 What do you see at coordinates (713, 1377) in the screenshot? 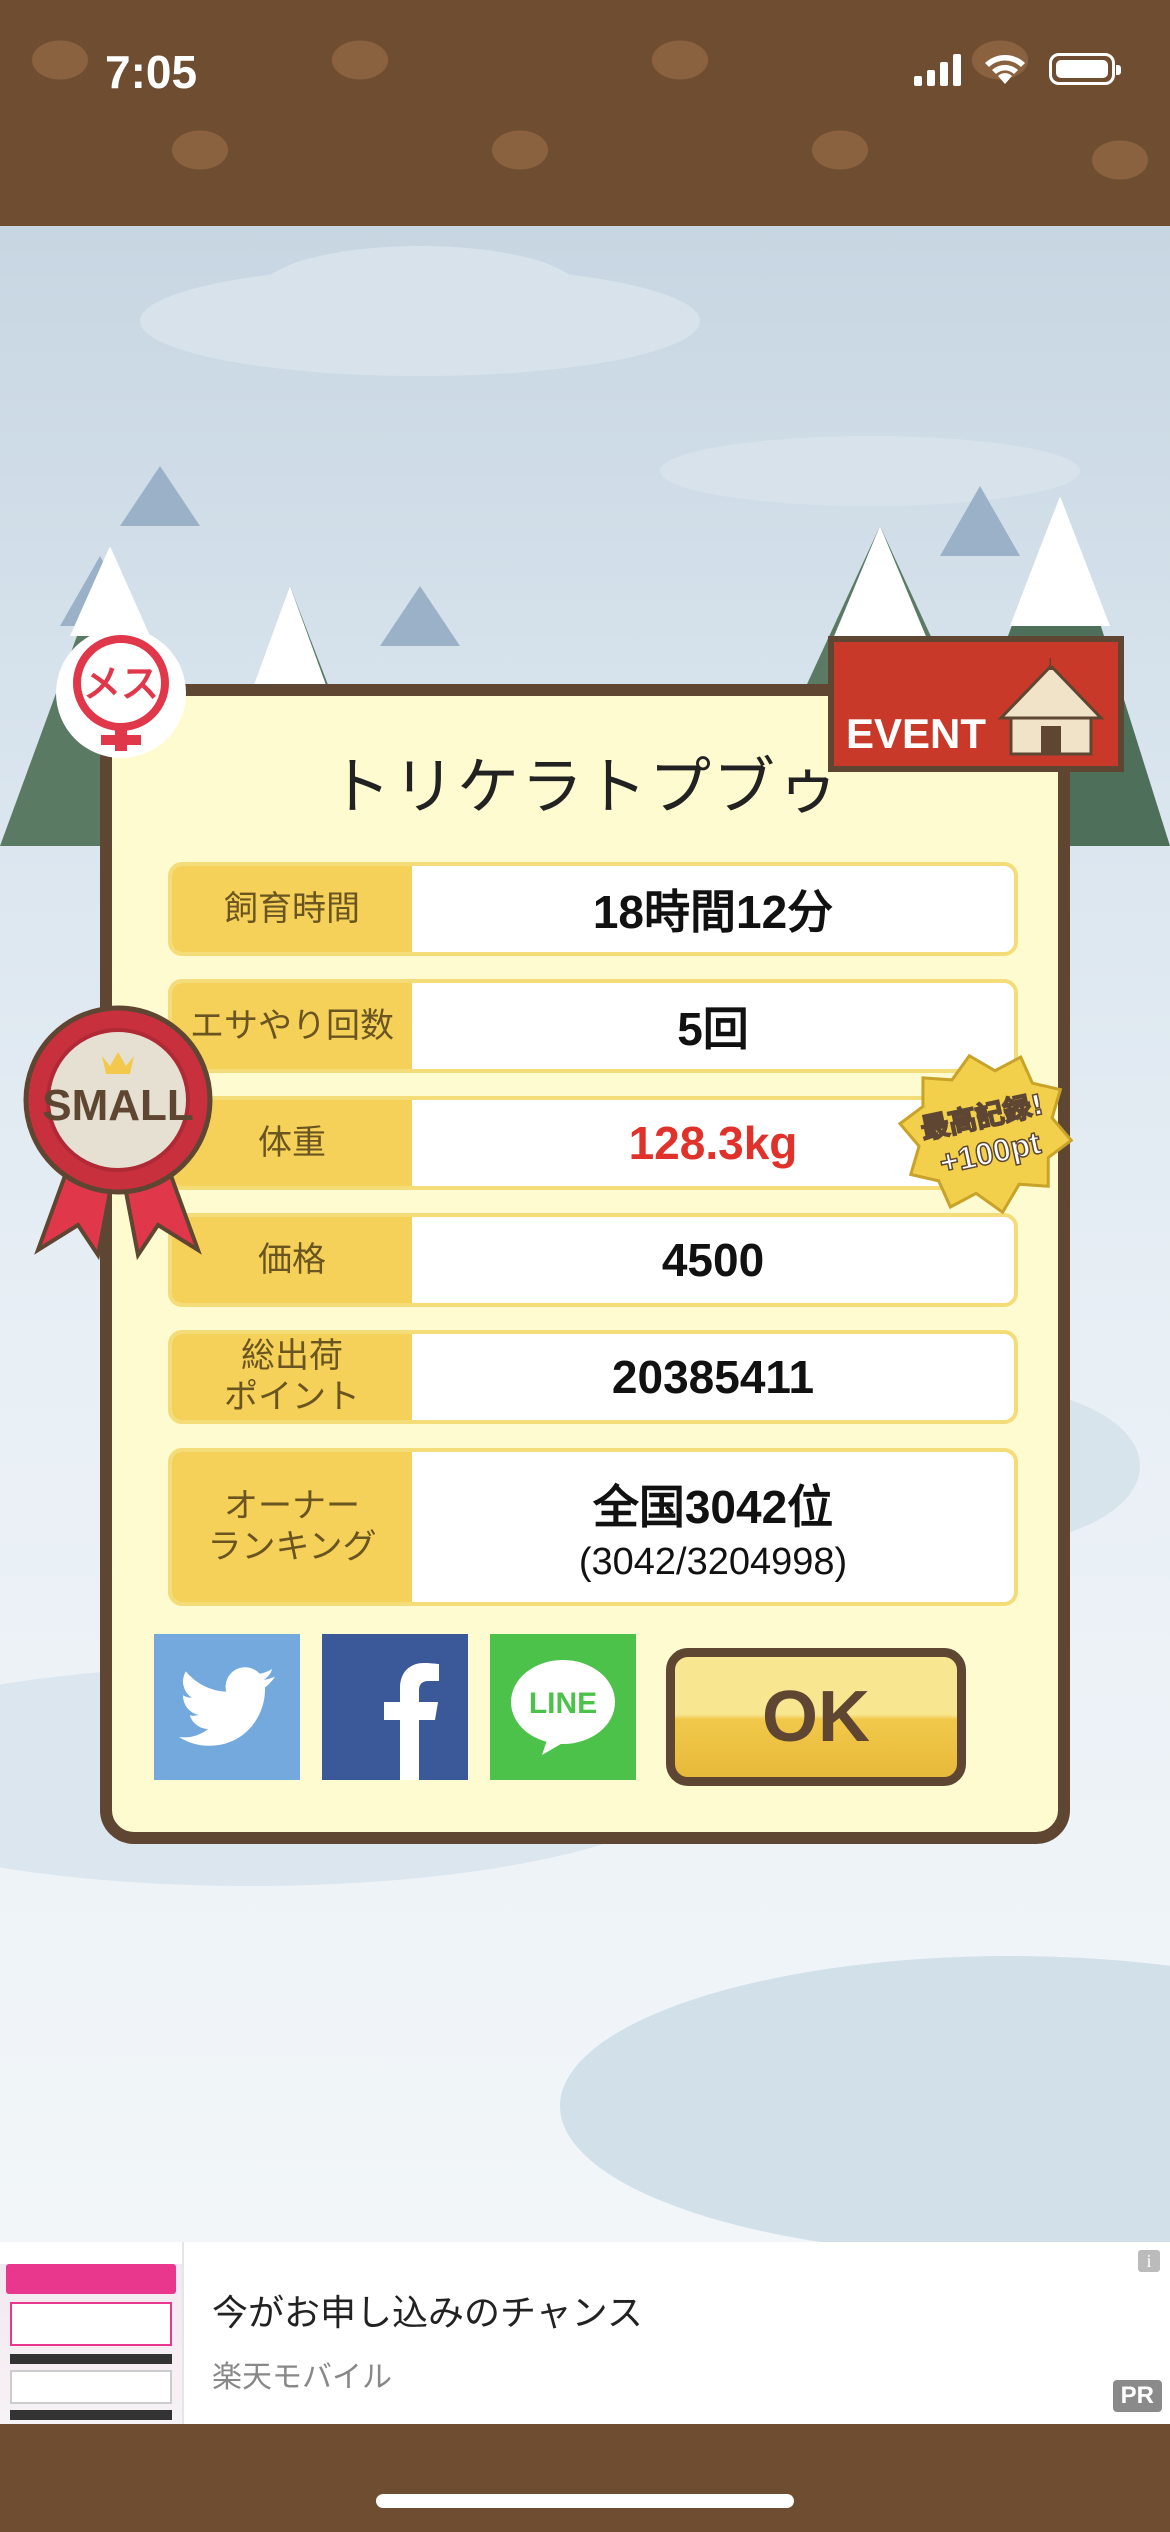
I see `stat-value: 20385411` at bounding box center [713, 1377].